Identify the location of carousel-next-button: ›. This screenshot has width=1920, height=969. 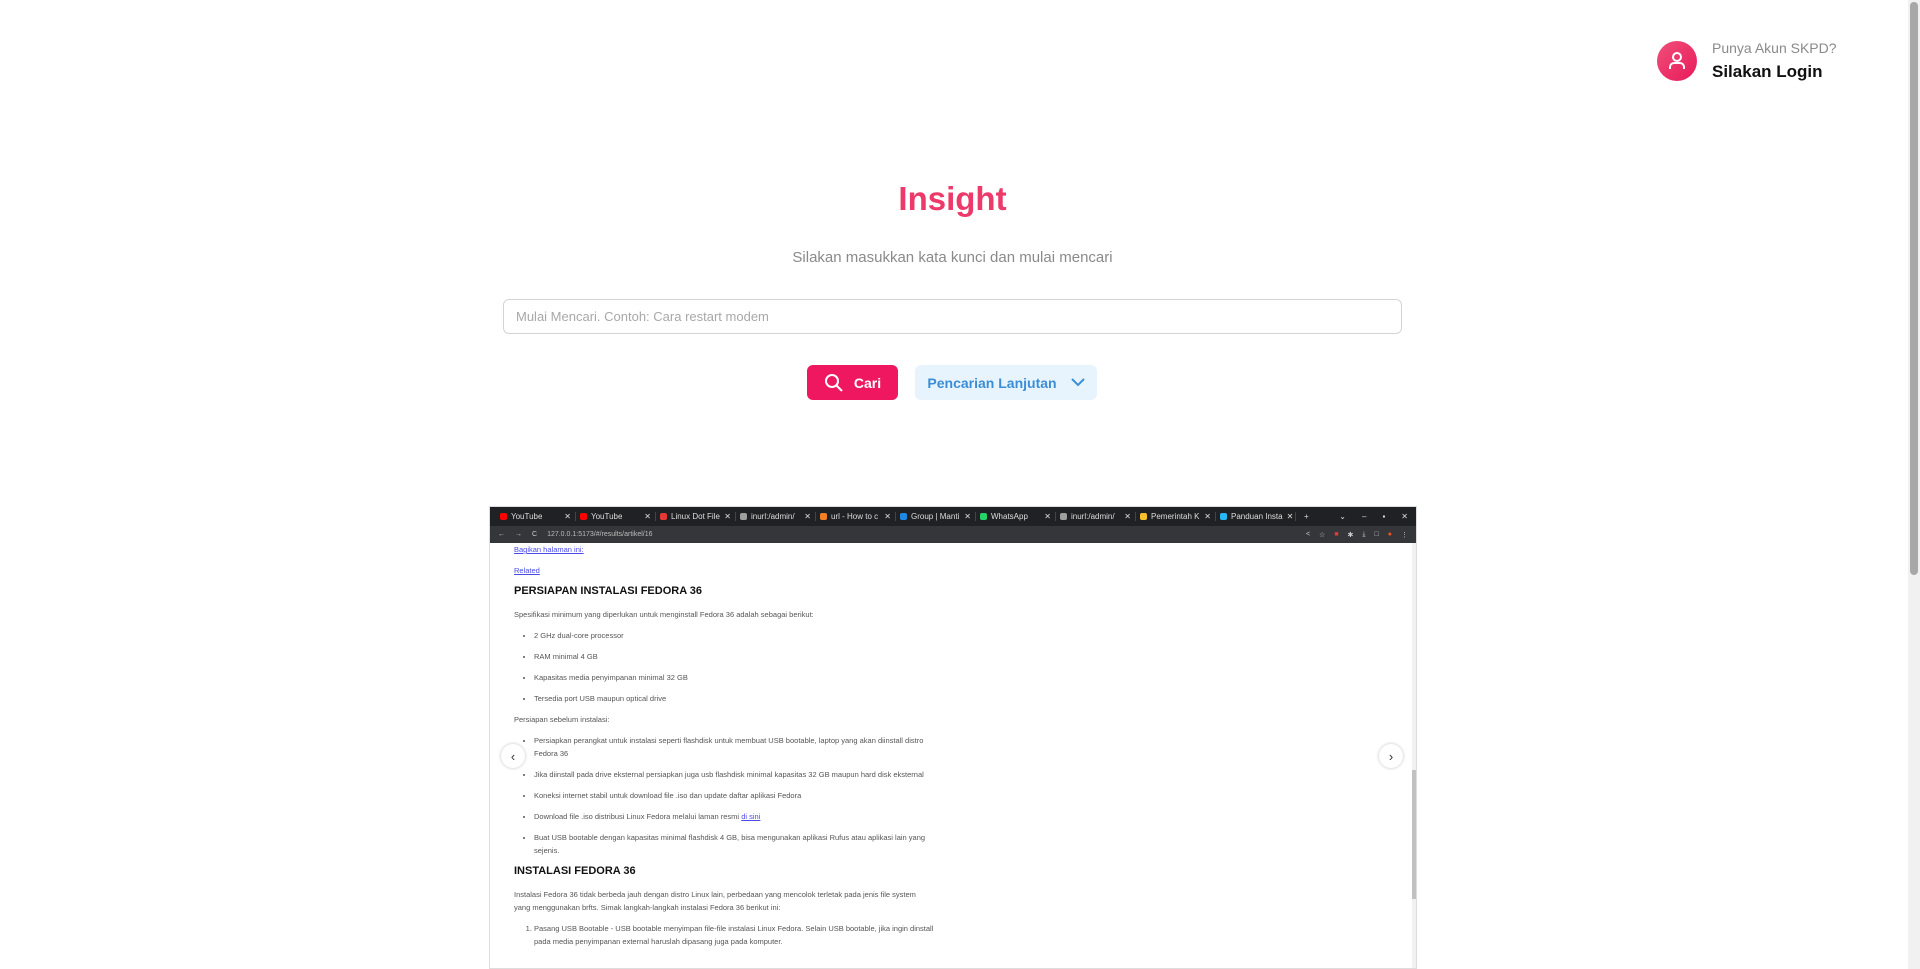
(1391, 756).